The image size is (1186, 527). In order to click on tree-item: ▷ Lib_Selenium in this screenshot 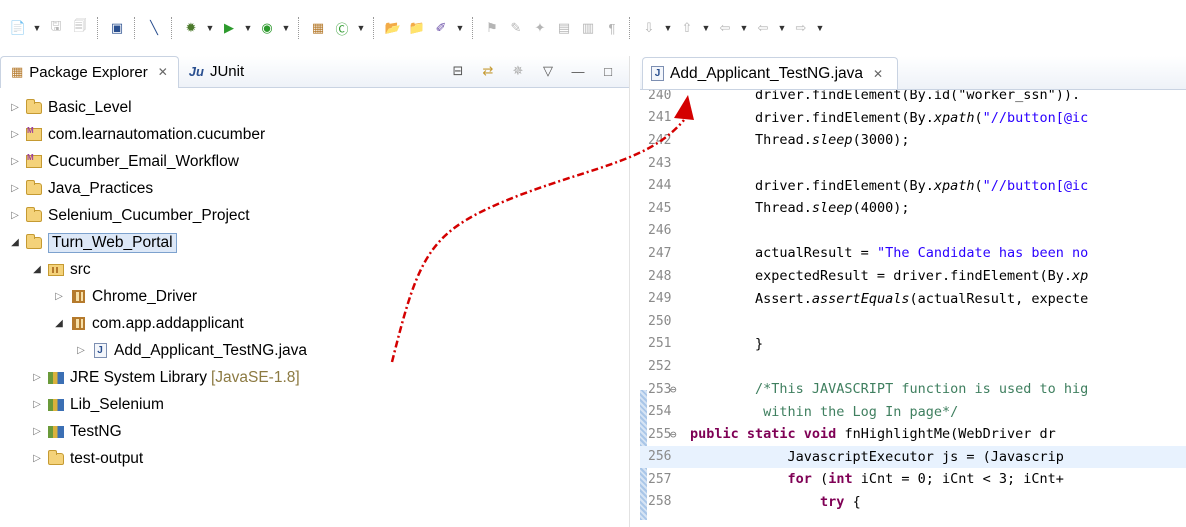, I will do `click(314, 404)`.